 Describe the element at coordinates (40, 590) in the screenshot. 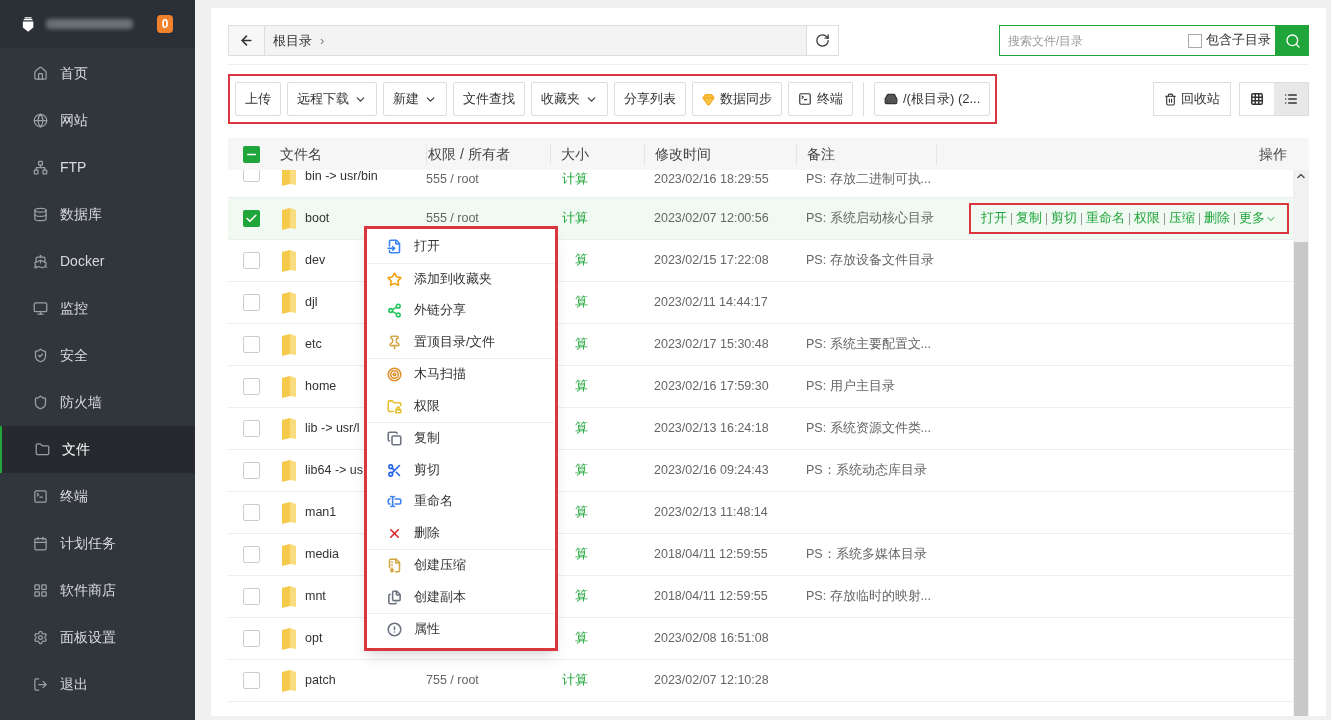

I see `grid-icon` at that location.